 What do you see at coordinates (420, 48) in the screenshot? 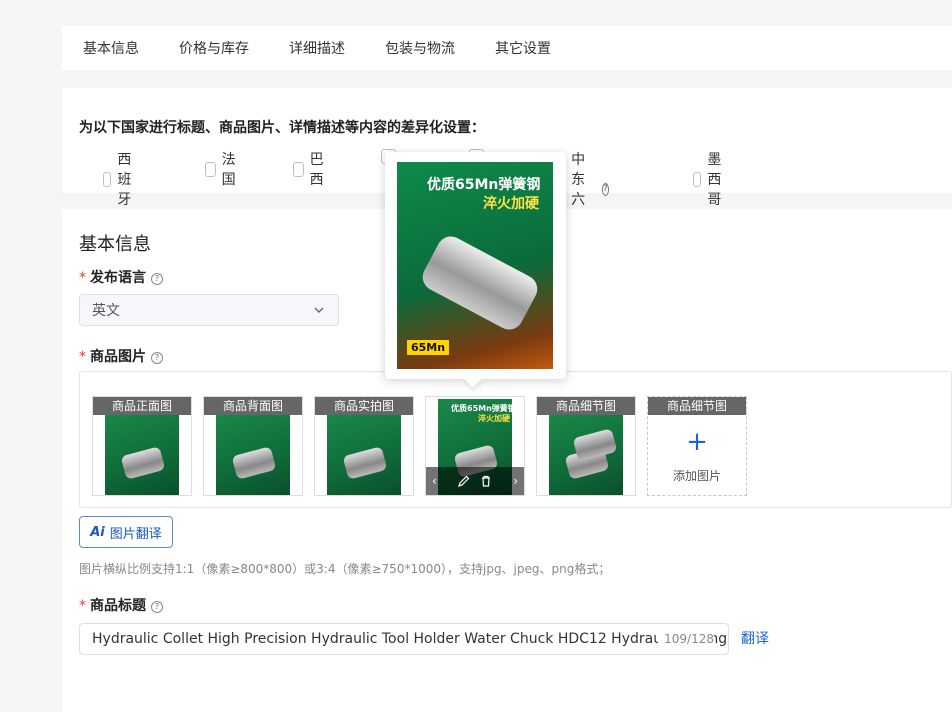
I see `tab-package-logistics: 包装与物流` at bounding box center [420, 48].